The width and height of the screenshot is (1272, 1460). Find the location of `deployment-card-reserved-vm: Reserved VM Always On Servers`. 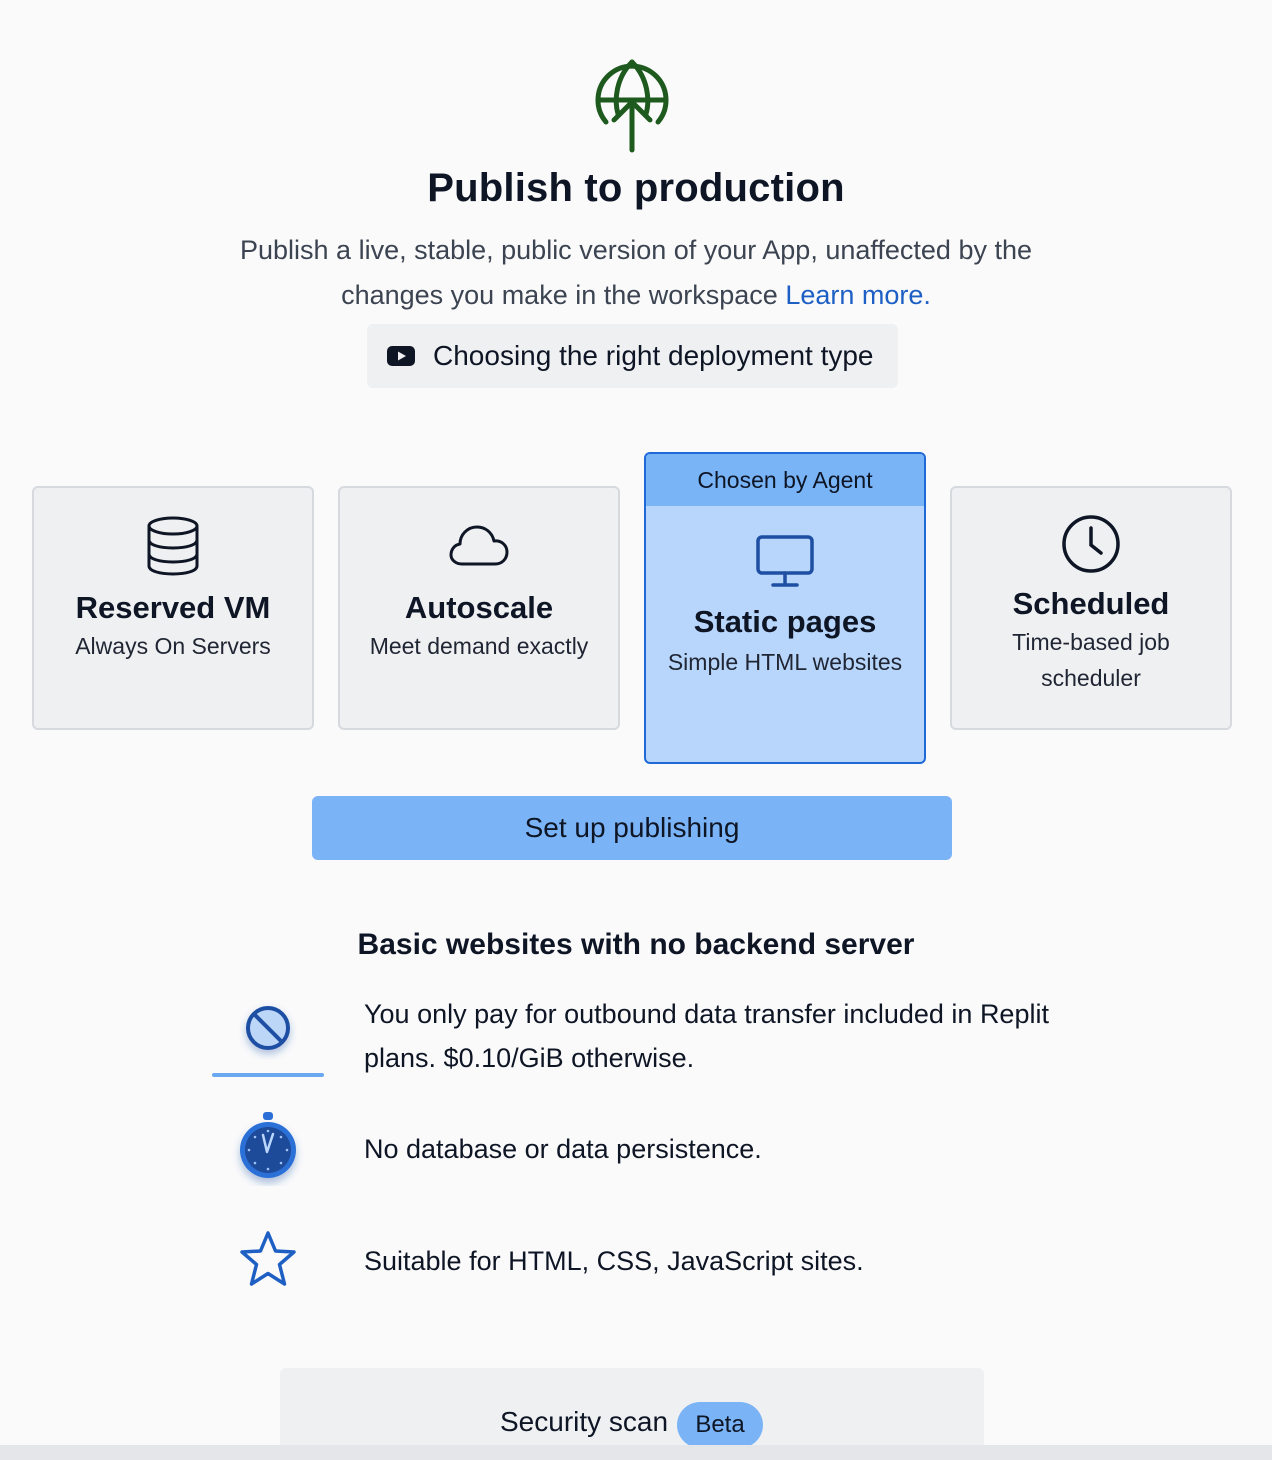

deployment-card-reserved-vm: Reserved VM Always On Servers is located at coordinates (173, 608).